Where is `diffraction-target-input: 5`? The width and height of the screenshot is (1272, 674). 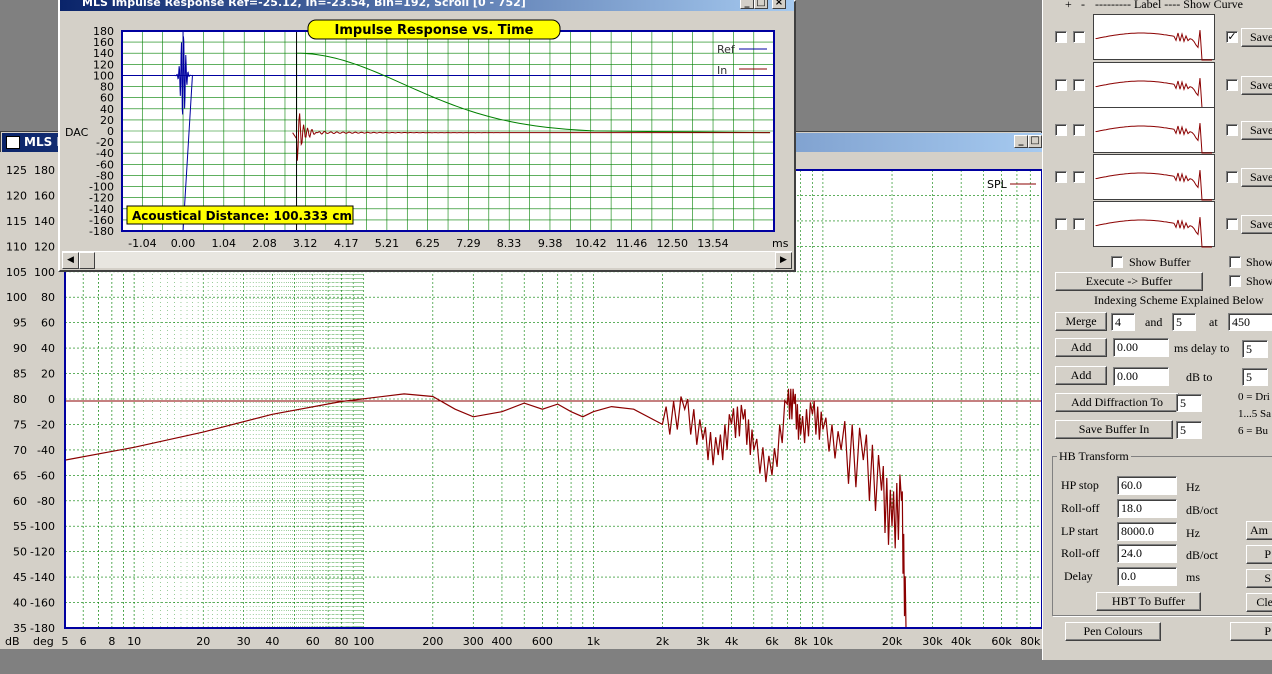
diffraction-target-input: 5 is located at coordinates (1189, 403).